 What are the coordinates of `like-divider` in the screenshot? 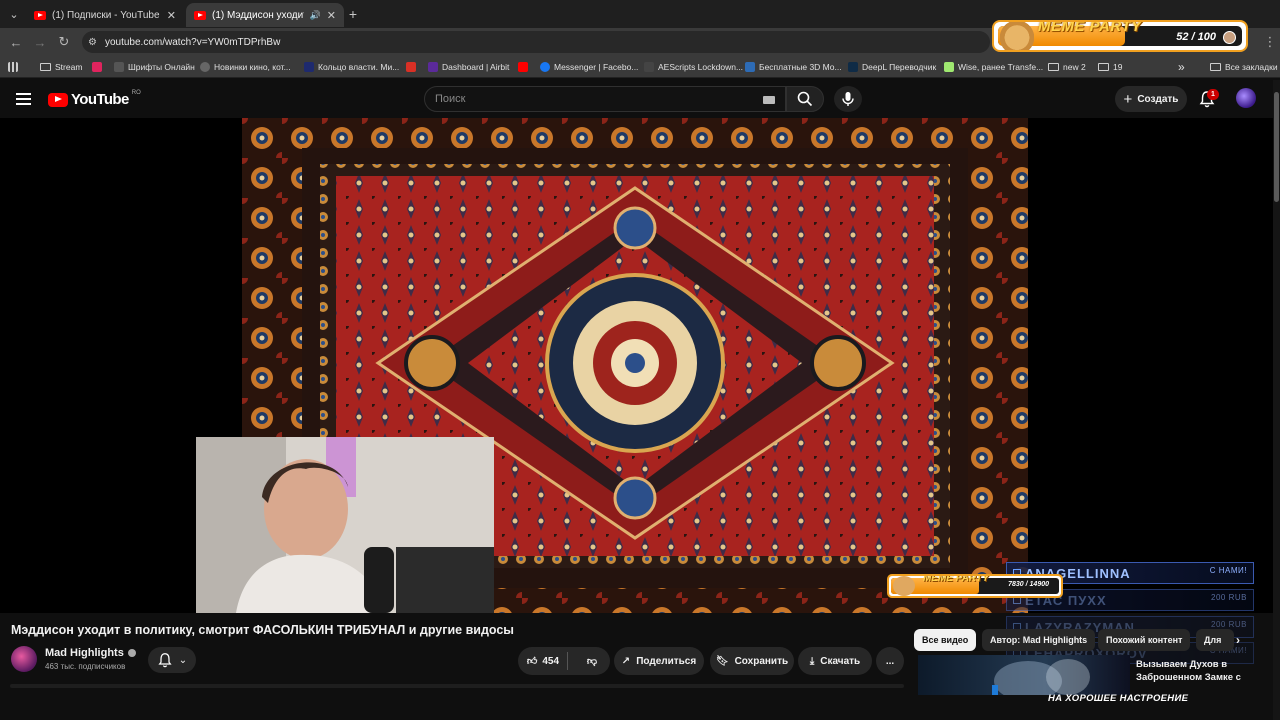 It's located at (567, 661).